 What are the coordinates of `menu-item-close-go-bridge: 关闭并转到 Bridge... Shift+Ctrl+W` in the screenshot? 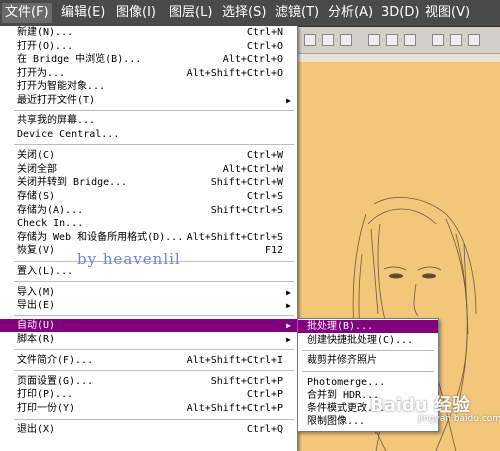 It's located at (148, 182).